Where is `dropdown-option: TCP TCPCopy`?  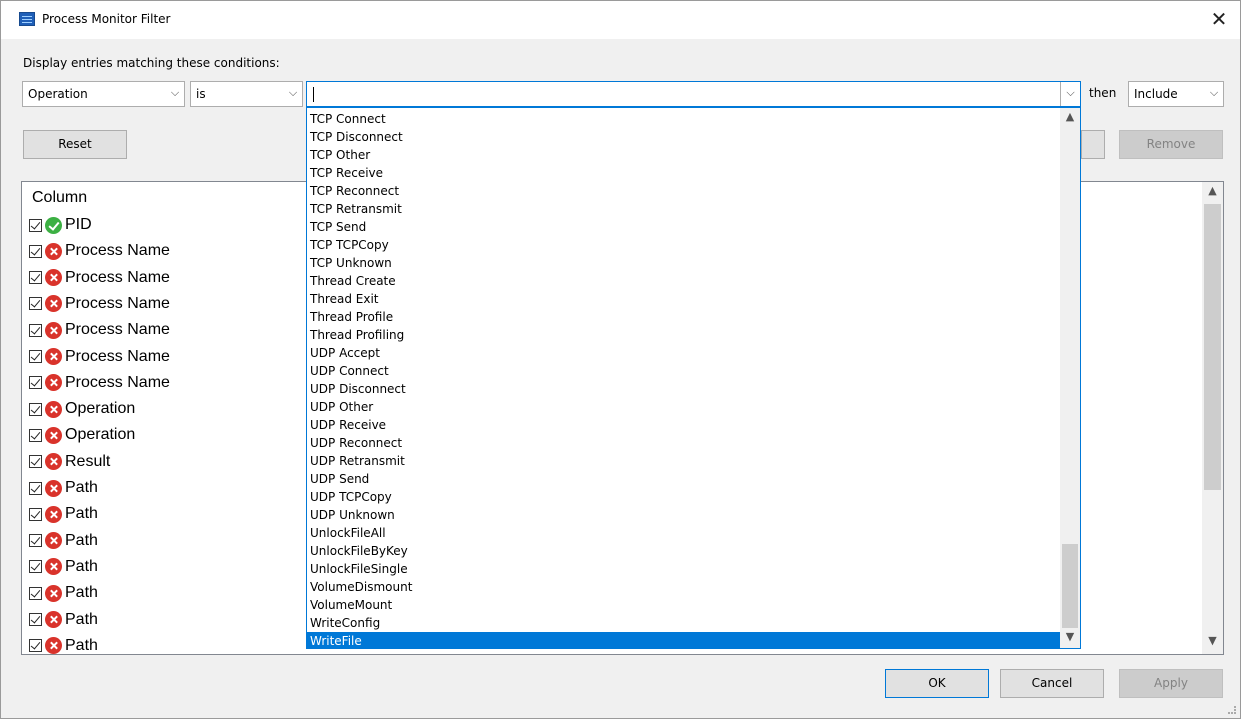
dropdown-option: TCP TCPCopy is located at coordinates (683, 245).